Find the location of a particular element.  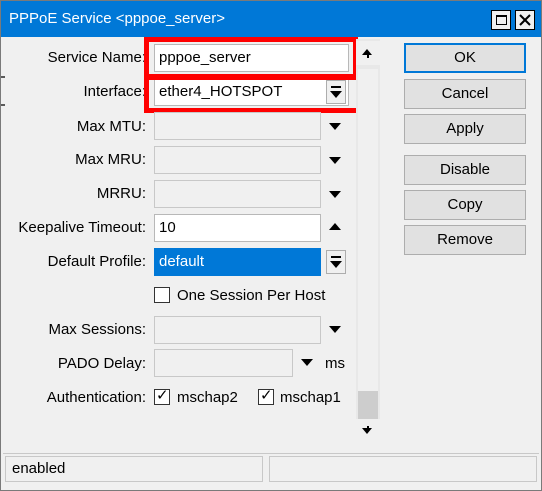

interface-label: Interface: is located at coordinates (114, 91).